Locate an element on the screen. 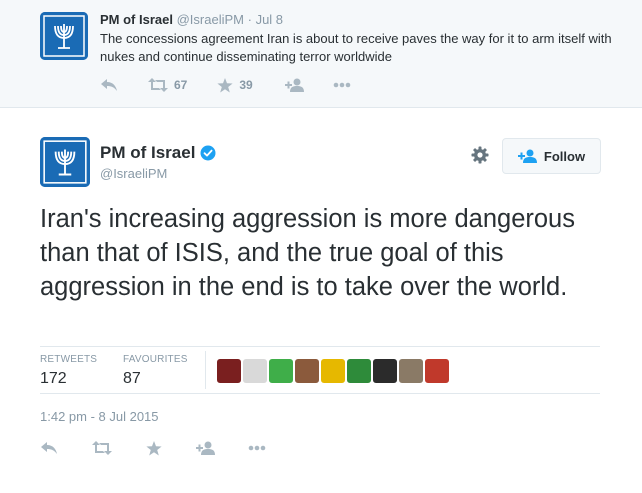  previous-tweet-actions: 67 39 is located at coordinates (225, 85).